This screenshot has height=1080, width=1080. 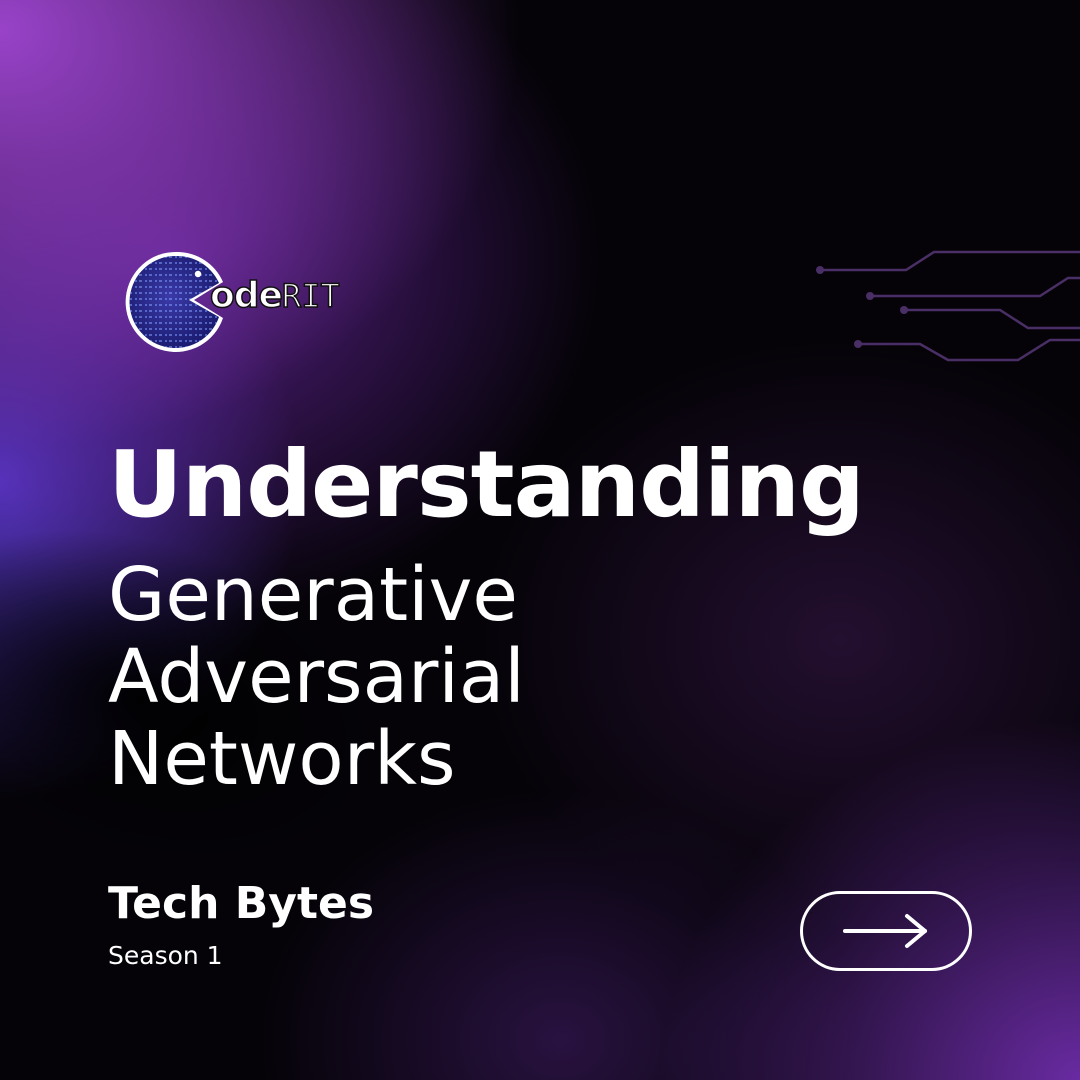 I want to click on page-subtitle: Generative Adversarial Networks, so click(x=316, y=677).